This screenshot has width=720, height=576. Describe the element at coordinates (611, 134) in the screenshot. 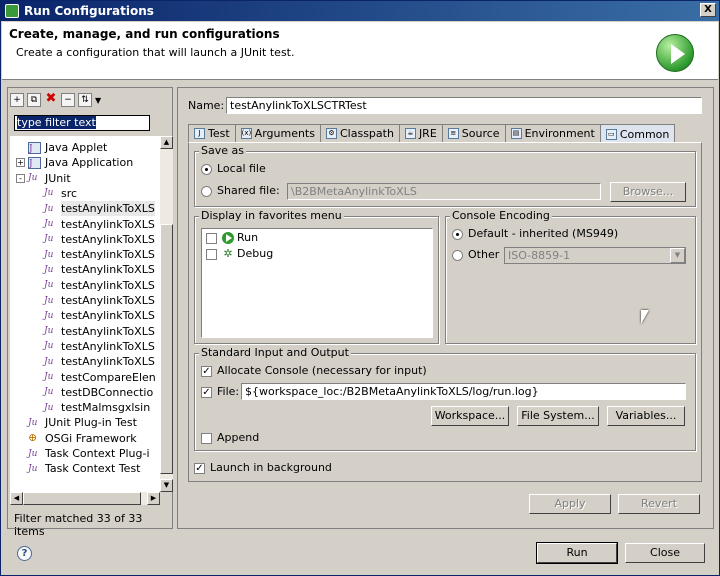

I see `common-icon: ▭` at that location.